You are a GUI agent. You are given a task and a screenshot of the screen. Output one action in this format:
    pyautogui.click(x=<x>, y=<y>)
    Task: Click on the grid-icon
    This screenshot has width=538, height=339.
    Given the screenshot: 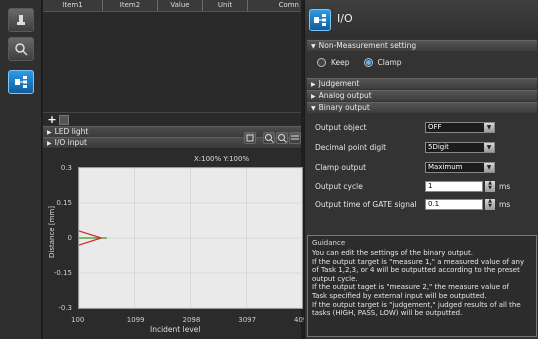 What is the action you would take?
    pyautogui.click(x=295, y=137)
    